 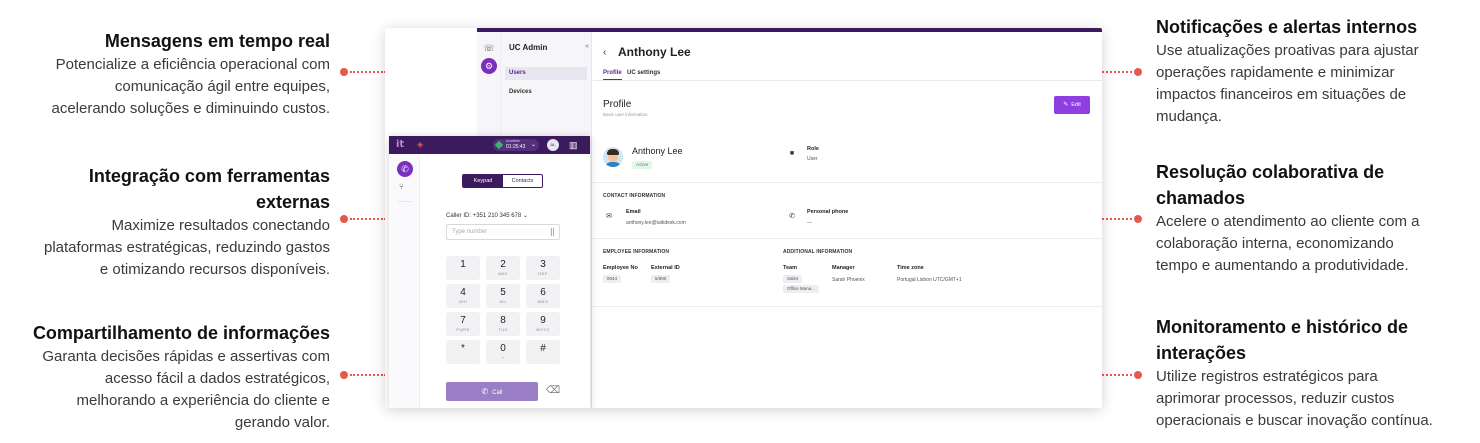 I want to click on status-label: Available, so click(x=513, y=141).